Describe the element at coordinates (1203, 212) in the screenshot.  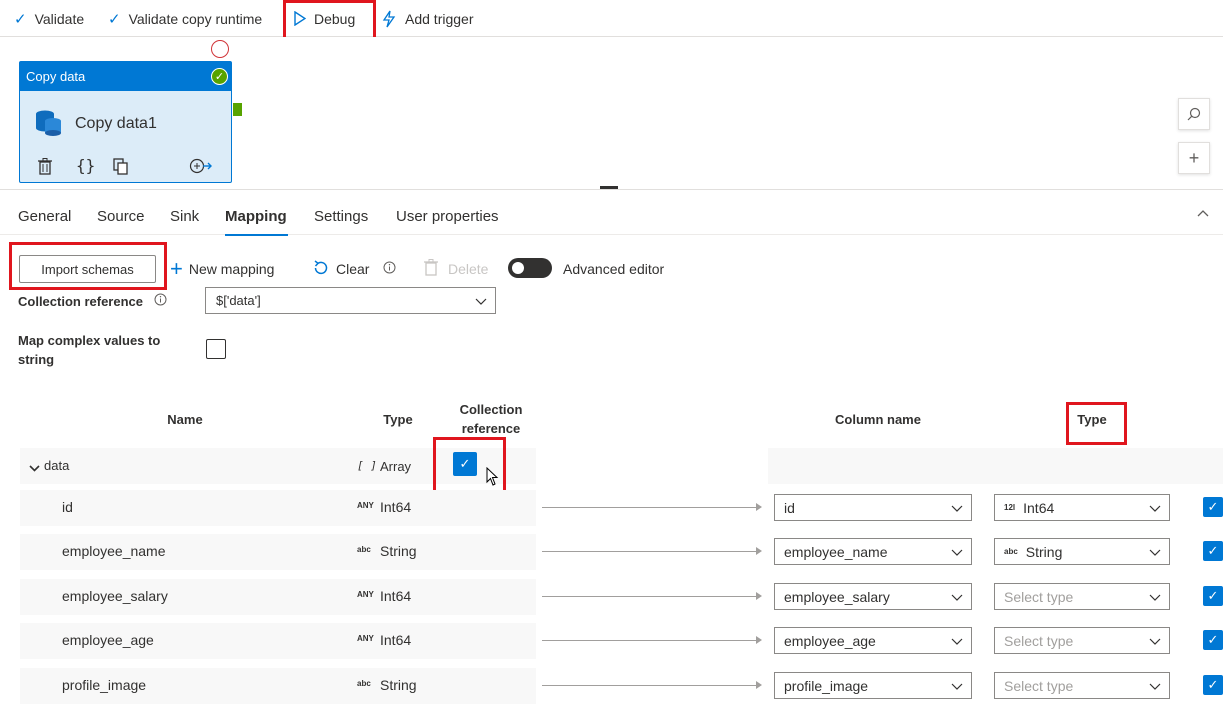
I see `collapse-chevron-icon` at that location.